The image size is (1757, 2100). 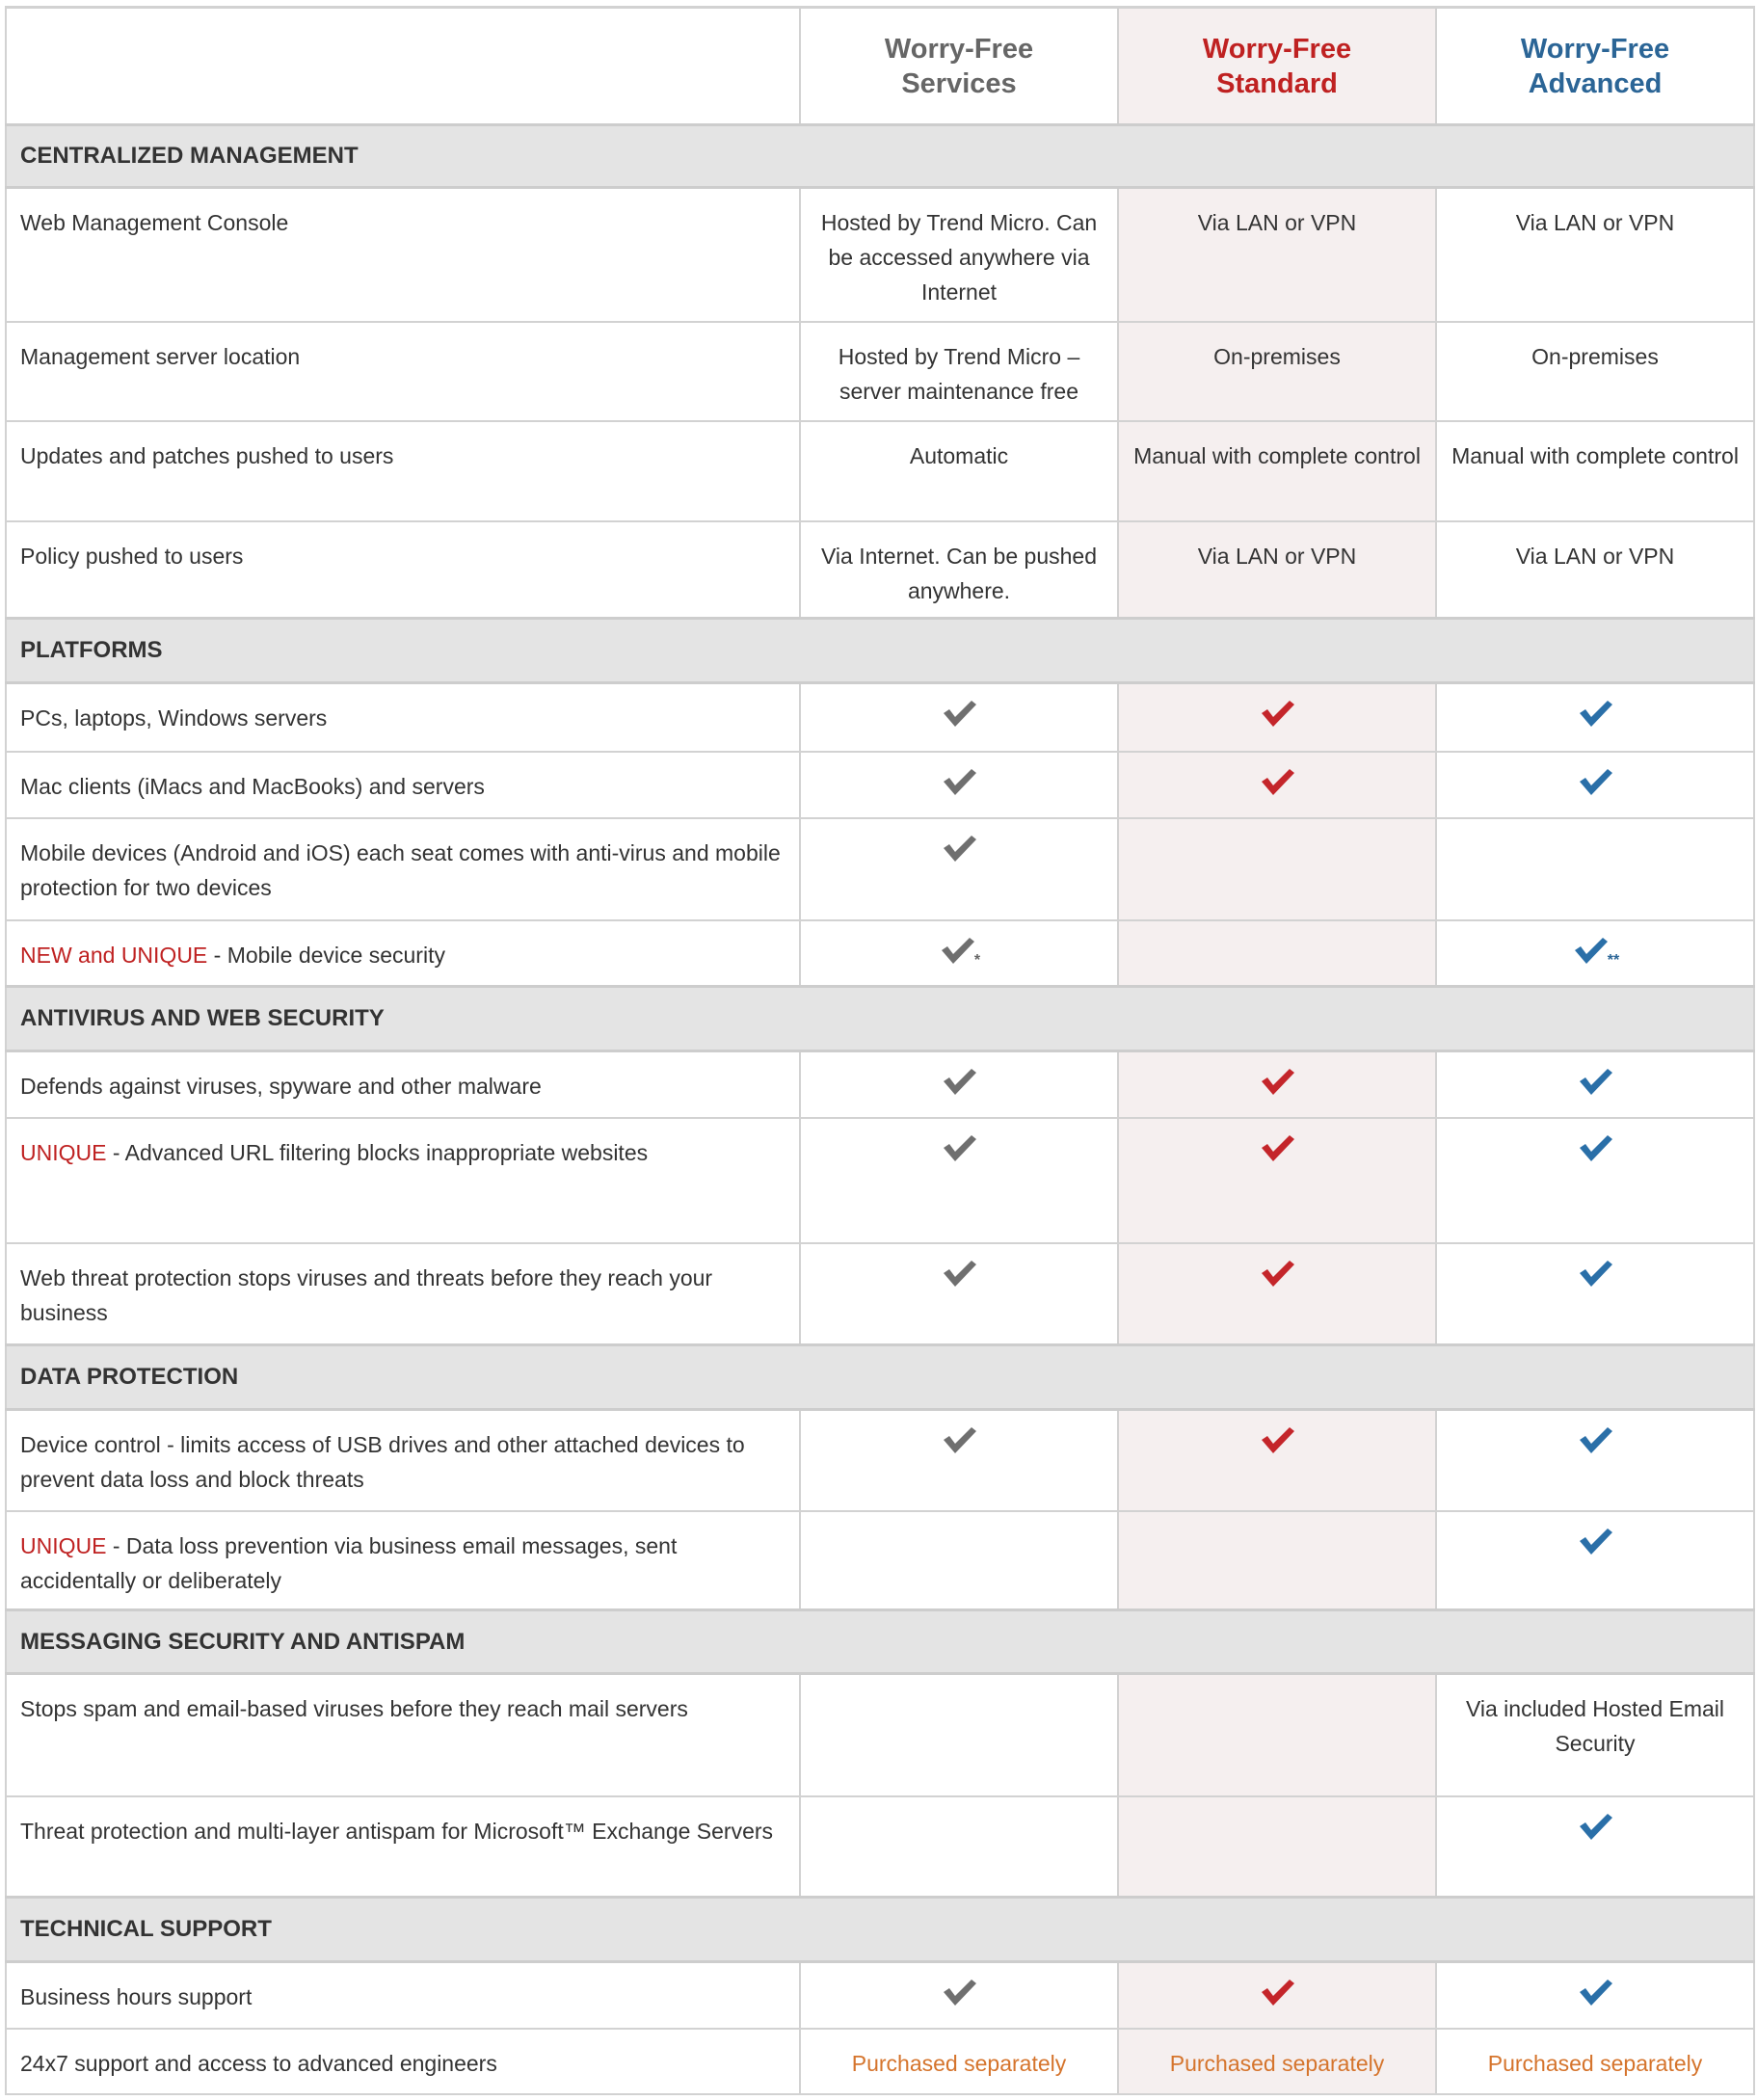 What do you see at coordinates (959, 2063) in the screenshot?
I see `cell-text: Purchased separately` at bounding box center [959, 2063].